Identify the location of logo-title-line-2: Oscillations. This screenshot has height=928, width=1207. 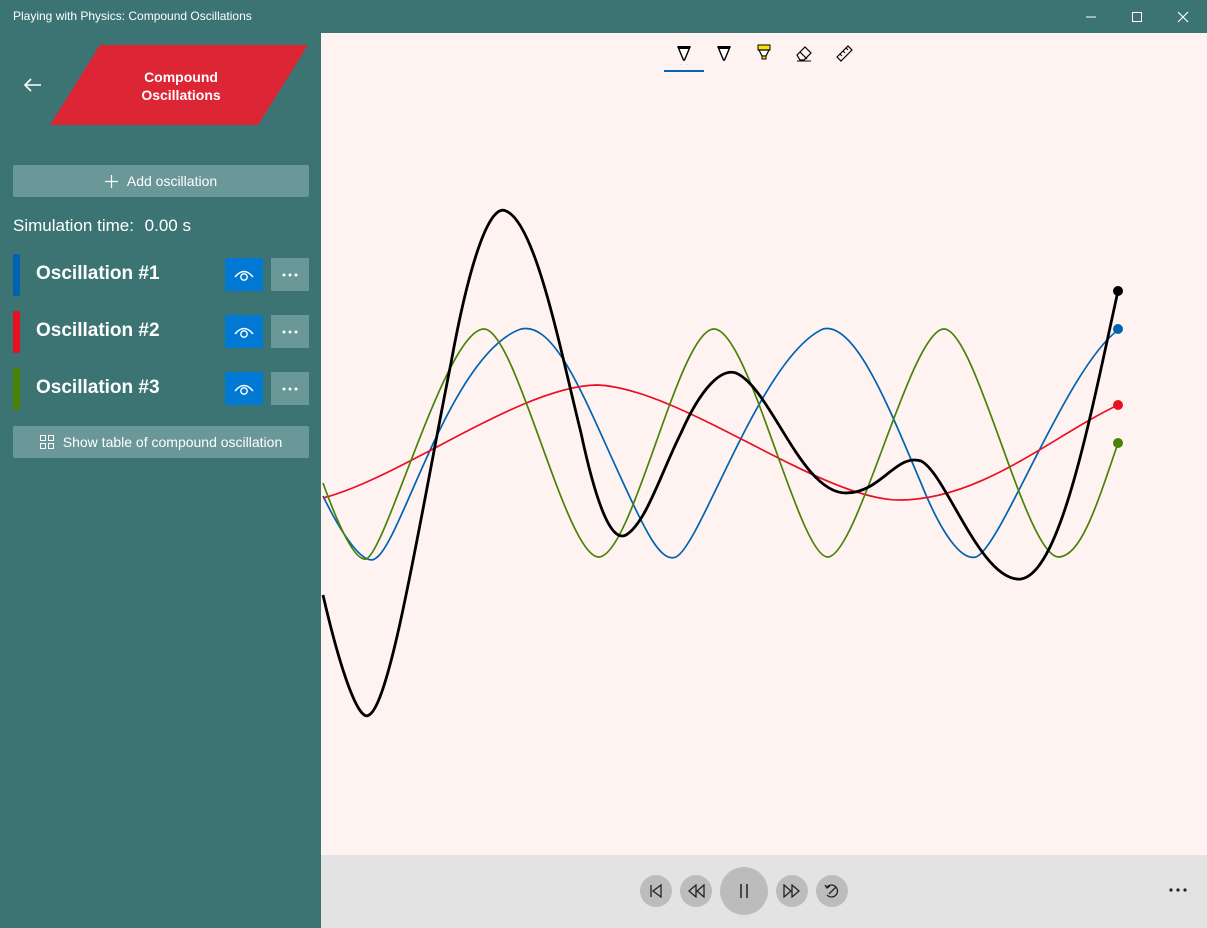
(181, 95).